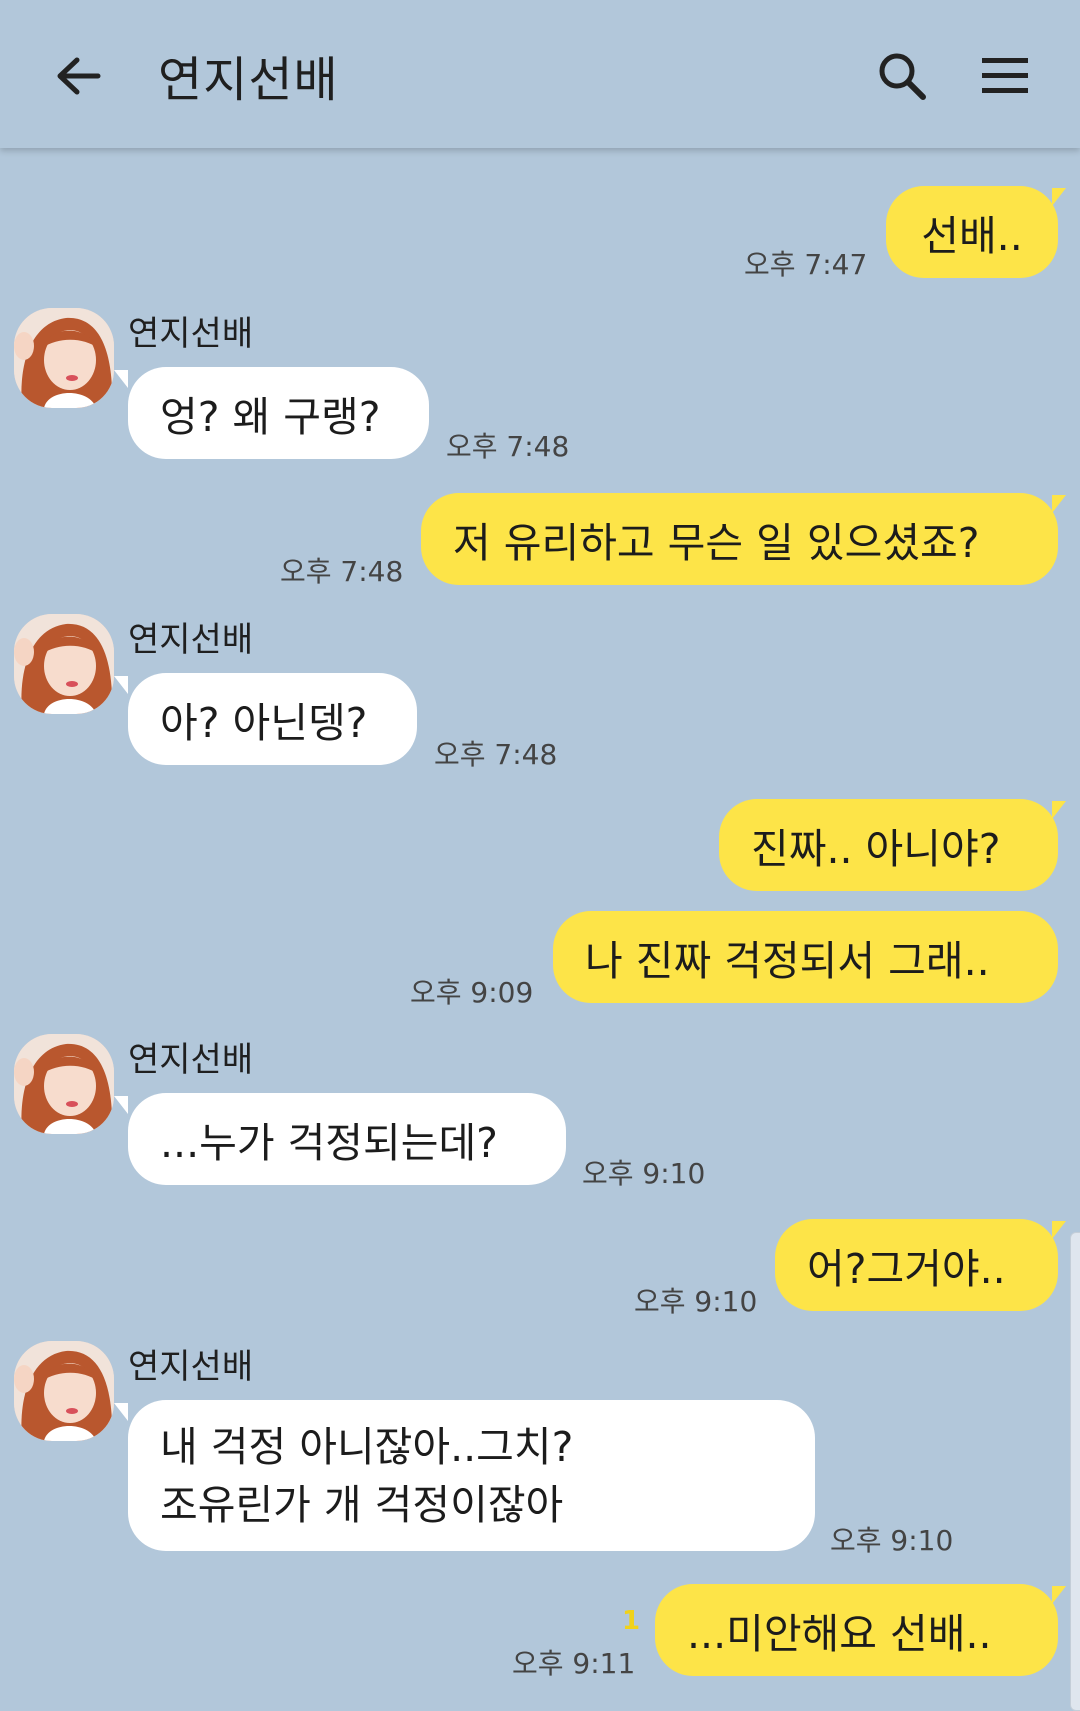 The image size is (1080, 1711). Describe the element at coordinates (471, 1475) in the screenshot. I see `other-message-bubble: 내 걱정 아니잖아..그치? 조유린가 개 걱정이잖아` at that location.